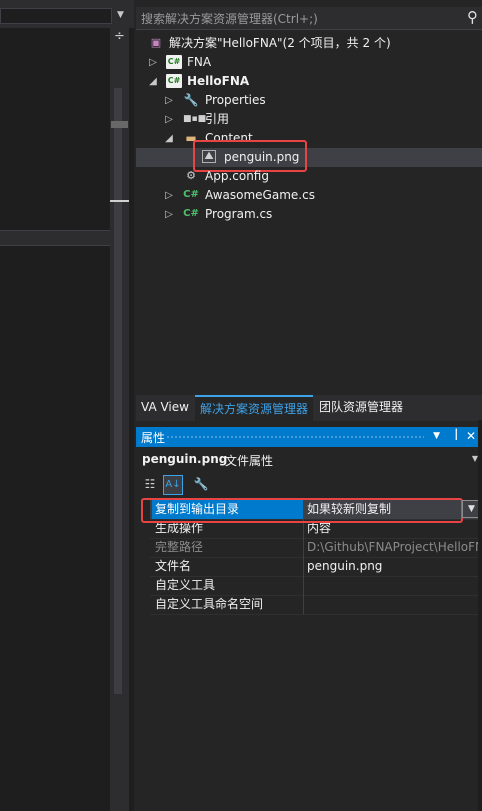  I want to click on references-icon: ■▪■, so click(195, 119).